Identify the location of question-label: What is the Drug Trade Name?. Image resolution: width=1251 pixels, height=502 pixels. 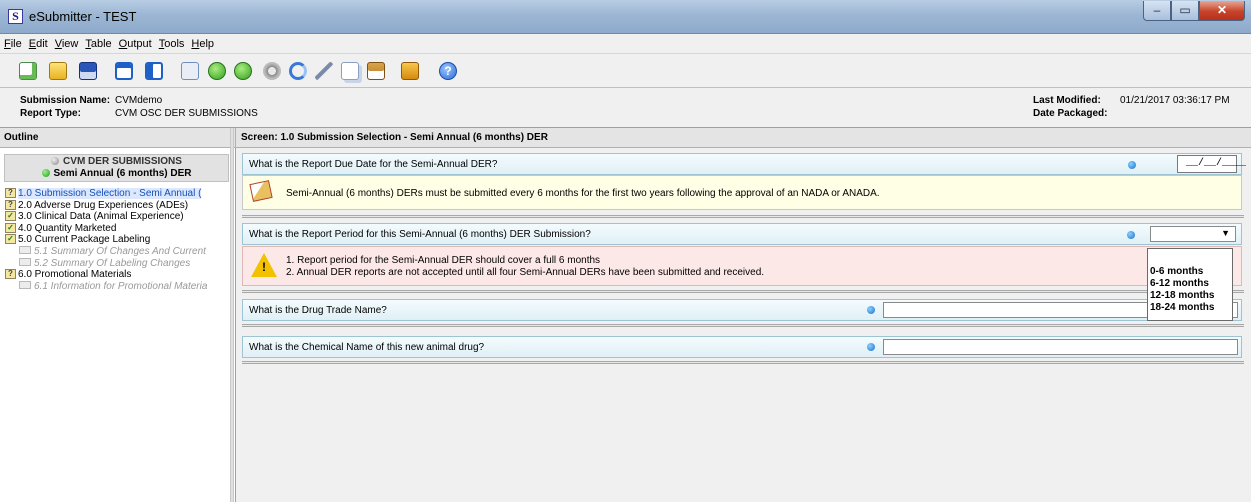
(318, 310).